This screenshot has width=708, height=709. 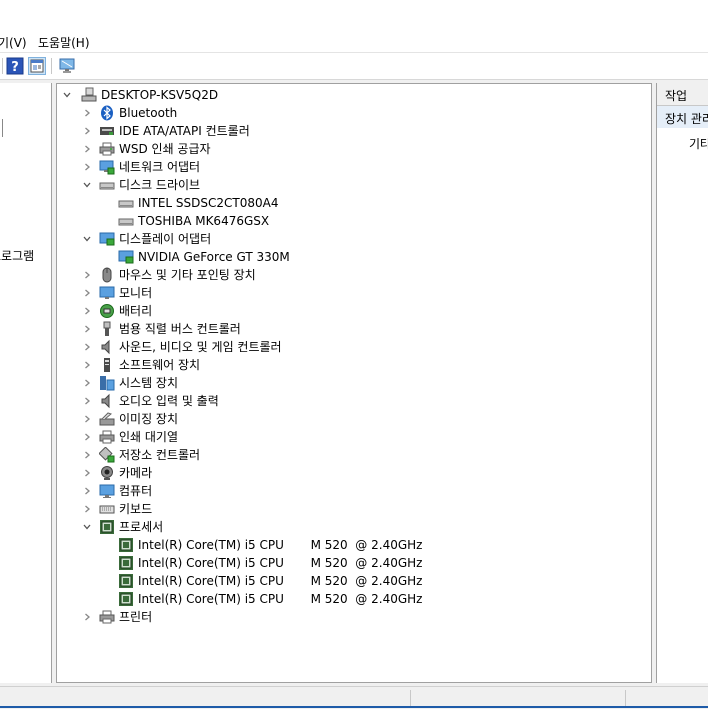 What do you see at coordinates (107, 383) in the screenshot?
I see `system-device-icon` at bounding box center [107, 383].